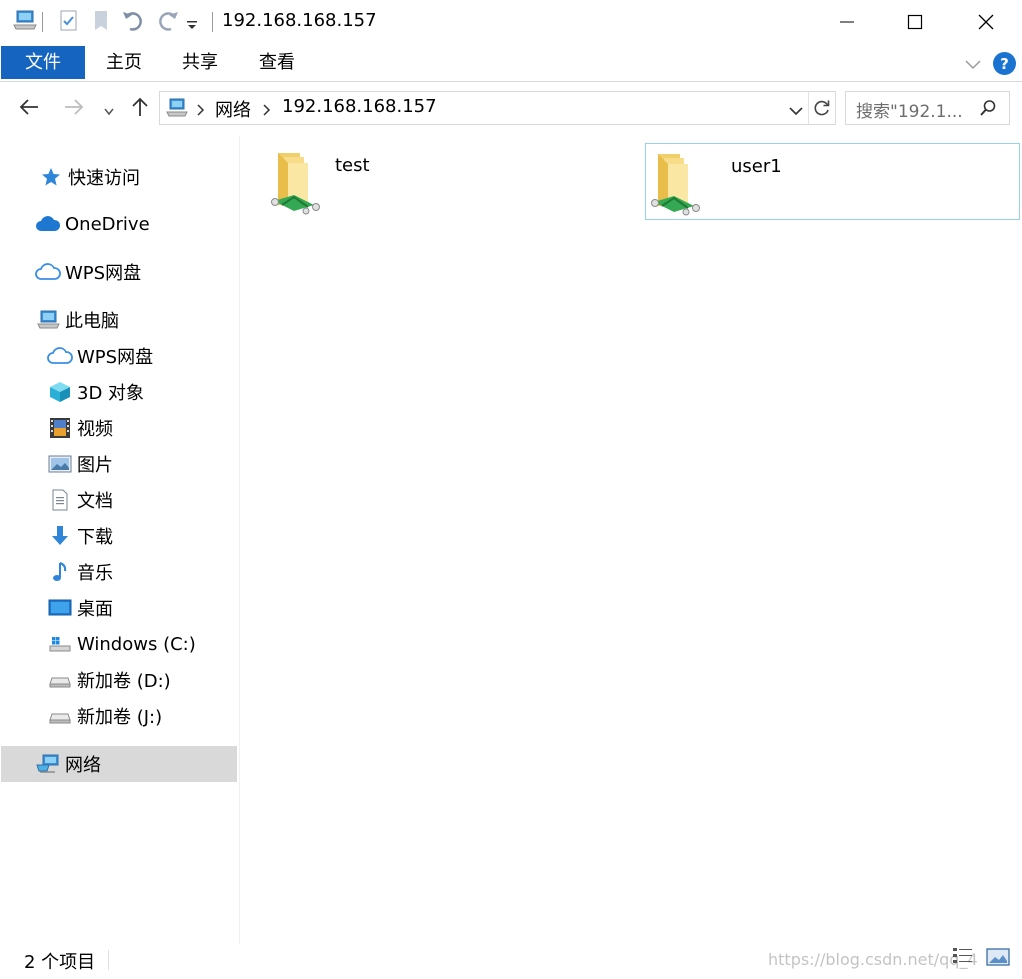 This screenshot has width=1022, height=979. I want to click on download-arrow-icon, so click(60, 536).